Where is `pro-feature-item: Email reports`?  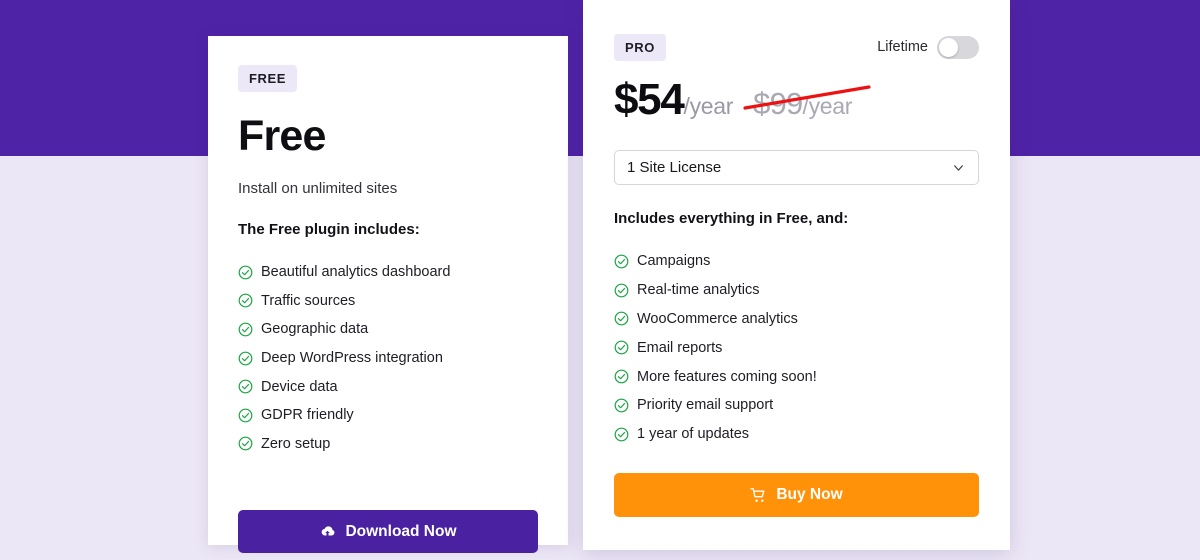 pro-feature-item: Email reports is located at coordinates (796, 347).